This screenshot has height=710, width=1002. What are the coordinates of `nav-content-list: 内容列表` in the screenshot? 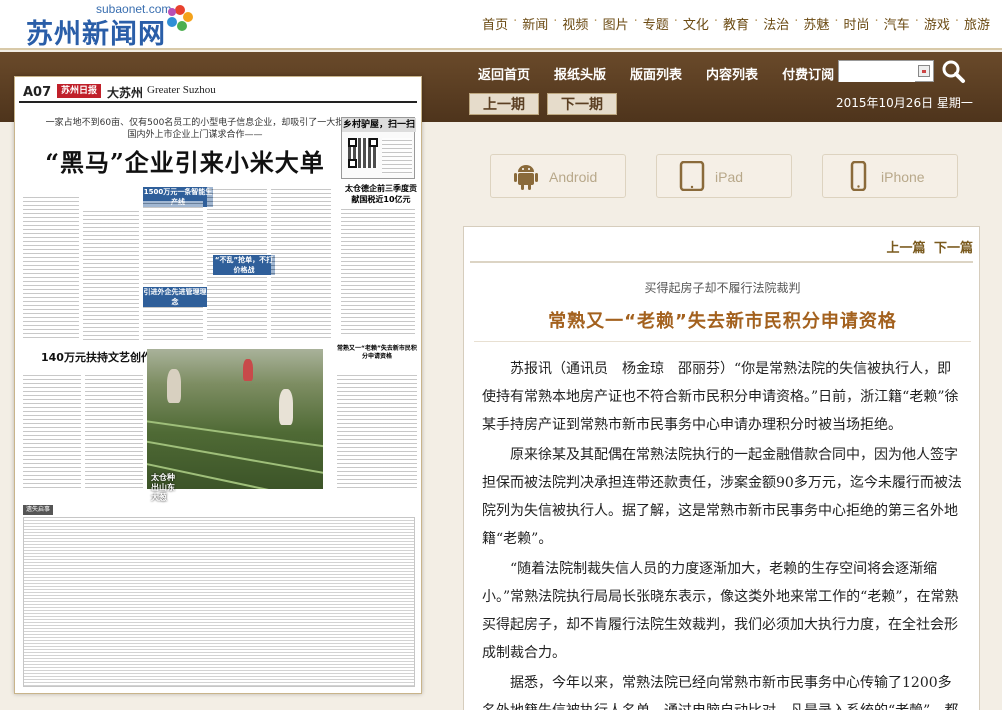 It's located at (732, 73).